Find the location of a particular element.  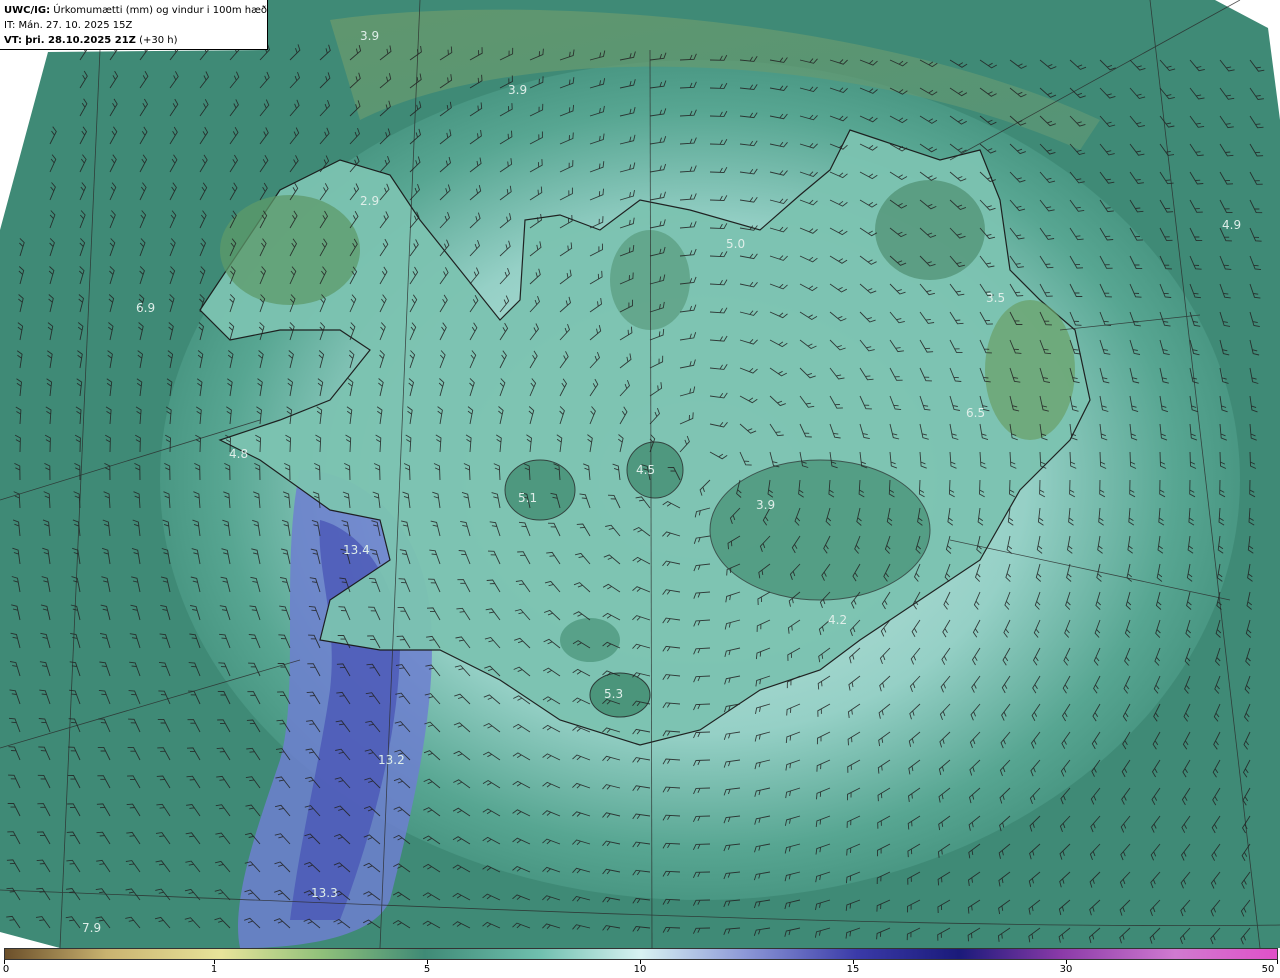

map-title: Úrkomumætti (mm) og vindur i 100m hæð is located at coordinates (160, 10).